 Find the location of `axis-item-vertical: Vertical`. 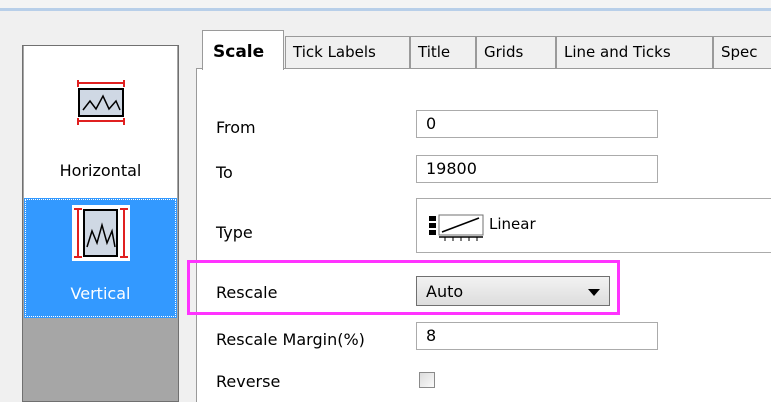

axis-item-vertical: Vertical is located at coordinates (100, 258).